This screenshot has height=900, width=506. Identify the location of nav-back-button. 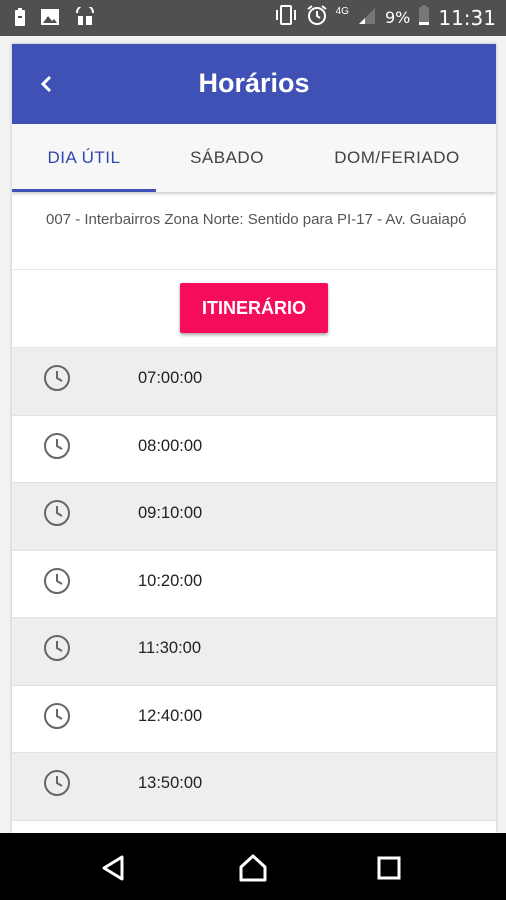
(113, 868).